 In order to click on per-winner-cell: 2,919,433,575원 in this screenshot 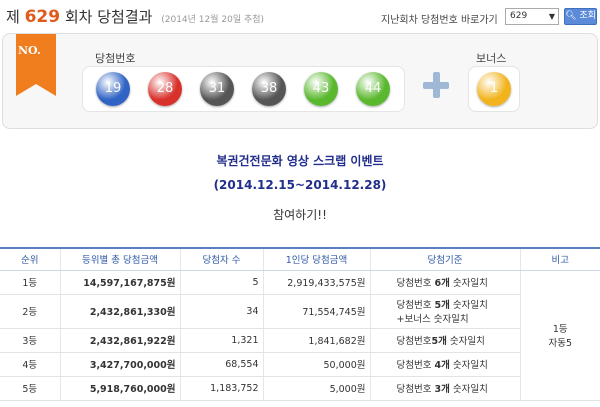, I will do `click(316, 282)`.